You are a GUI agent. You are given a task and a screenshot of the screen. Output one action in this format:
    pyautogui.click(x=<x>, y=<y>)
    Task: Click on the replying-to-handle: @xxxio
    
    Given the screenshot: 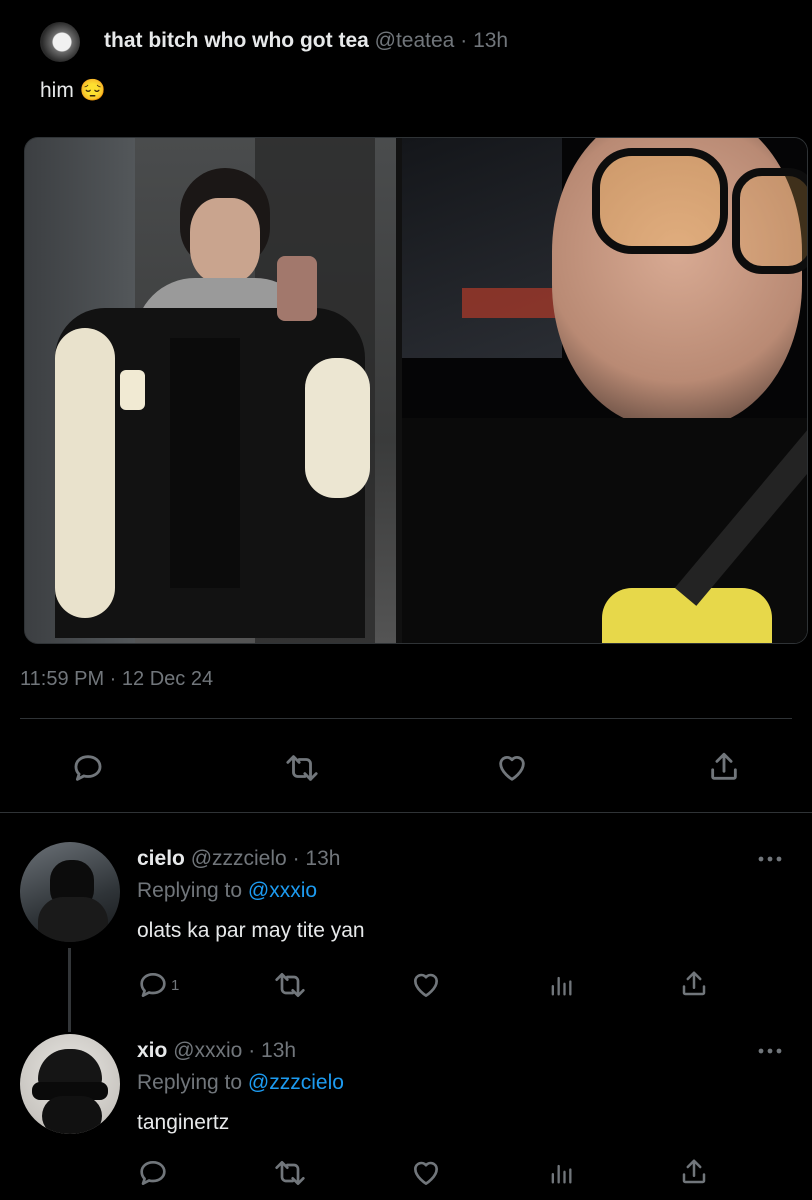 What is the action you would take?
    pyautogui.click(x=282, y=890)
    